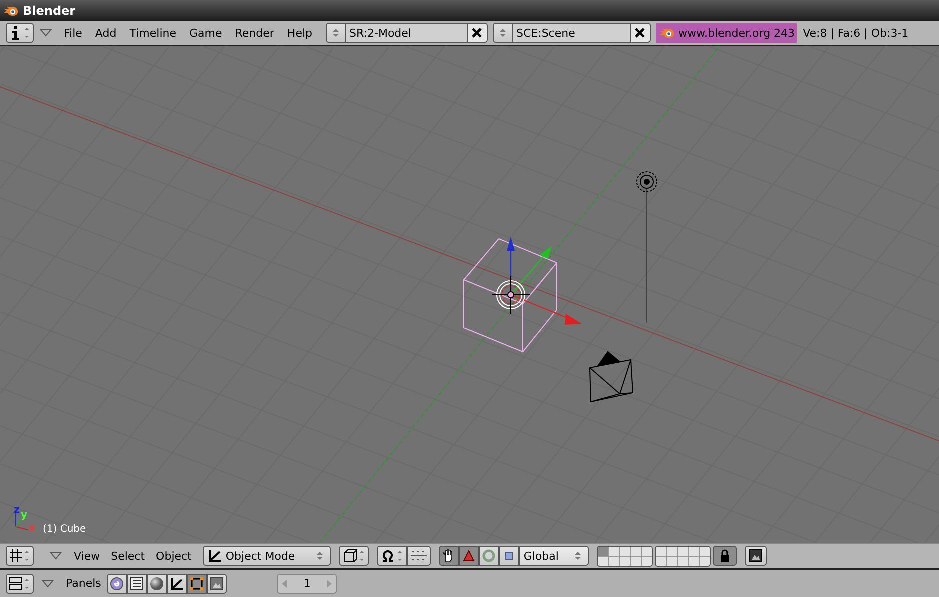  I want to click on lamp-drawing, so click(647, 248).